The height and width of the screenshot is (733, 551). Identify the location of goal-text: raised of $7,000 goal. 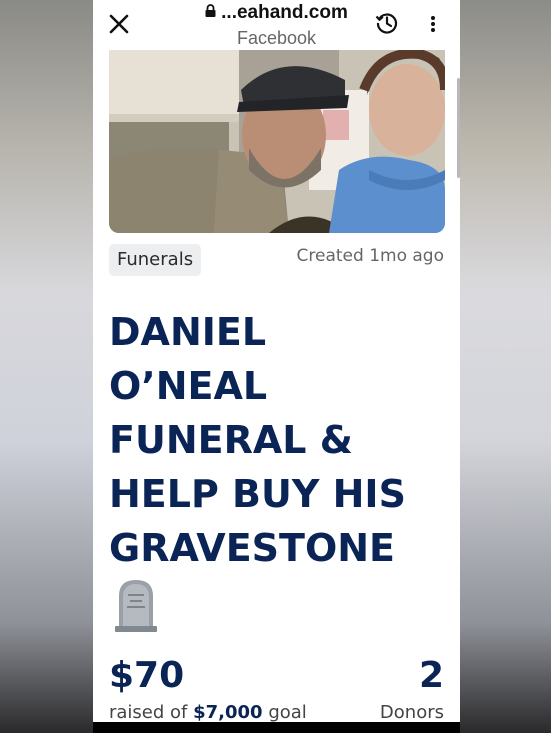
(208, 712).